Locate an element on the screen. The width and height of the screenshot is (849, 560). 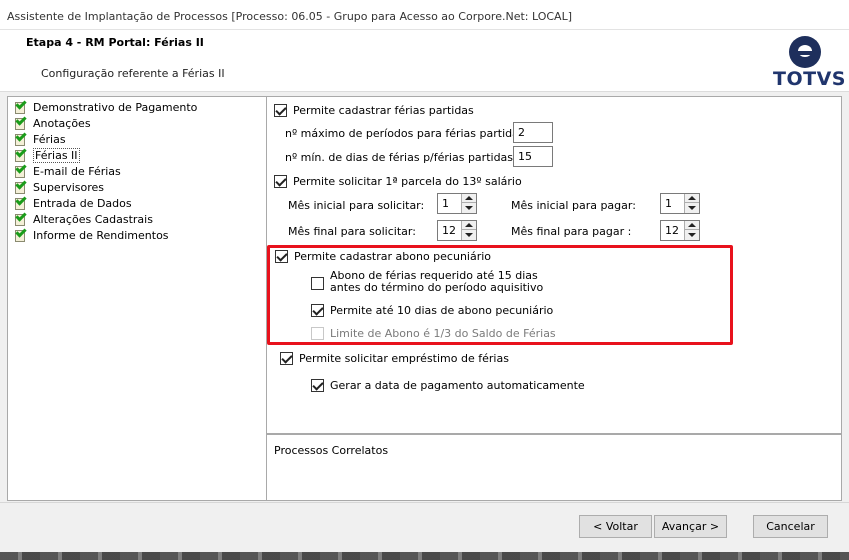
checkbox-label: Permite solicitar empréstimo de férias is located at coordinates (404, 358).